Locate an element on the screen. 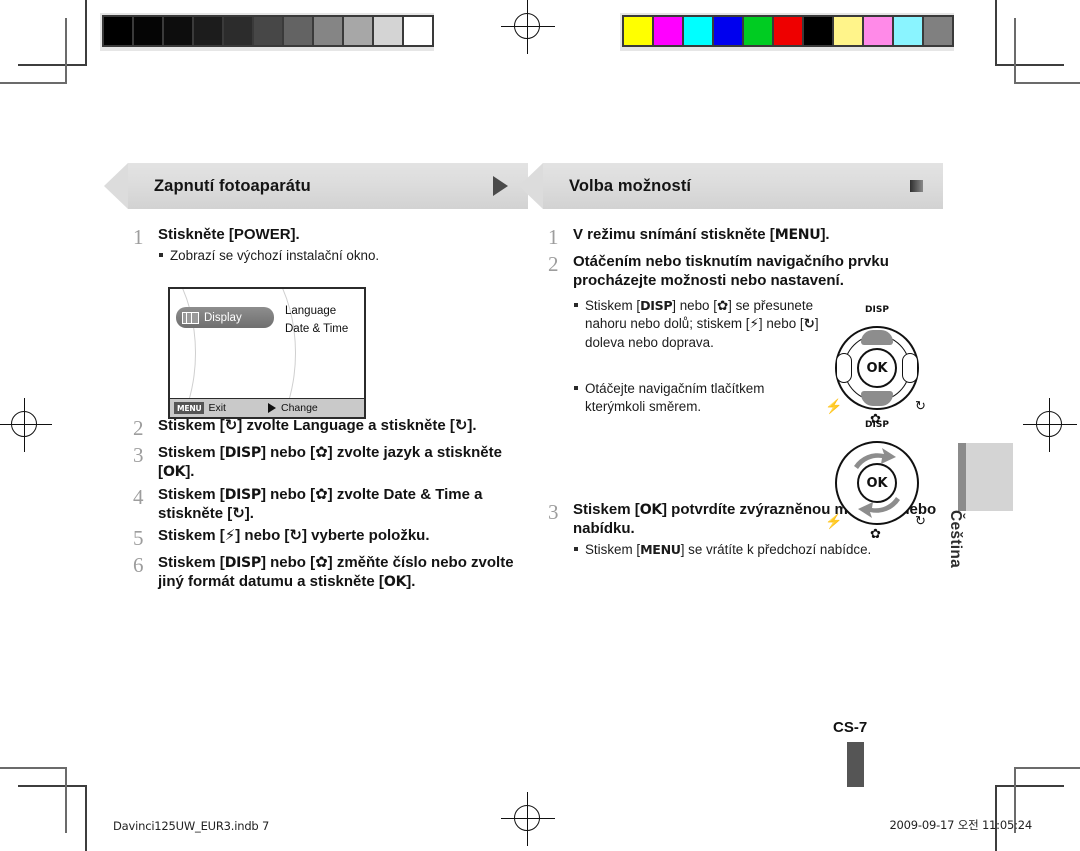  crop-mark-tl-outer-h is located at coordinates (52, 65).